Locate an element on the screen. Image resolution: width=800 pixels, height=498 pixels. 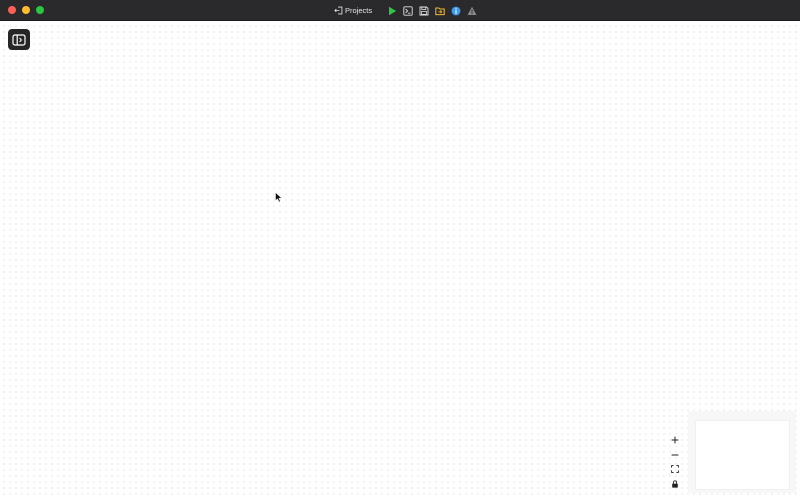
info-icon is located at coordinates (456, 10).